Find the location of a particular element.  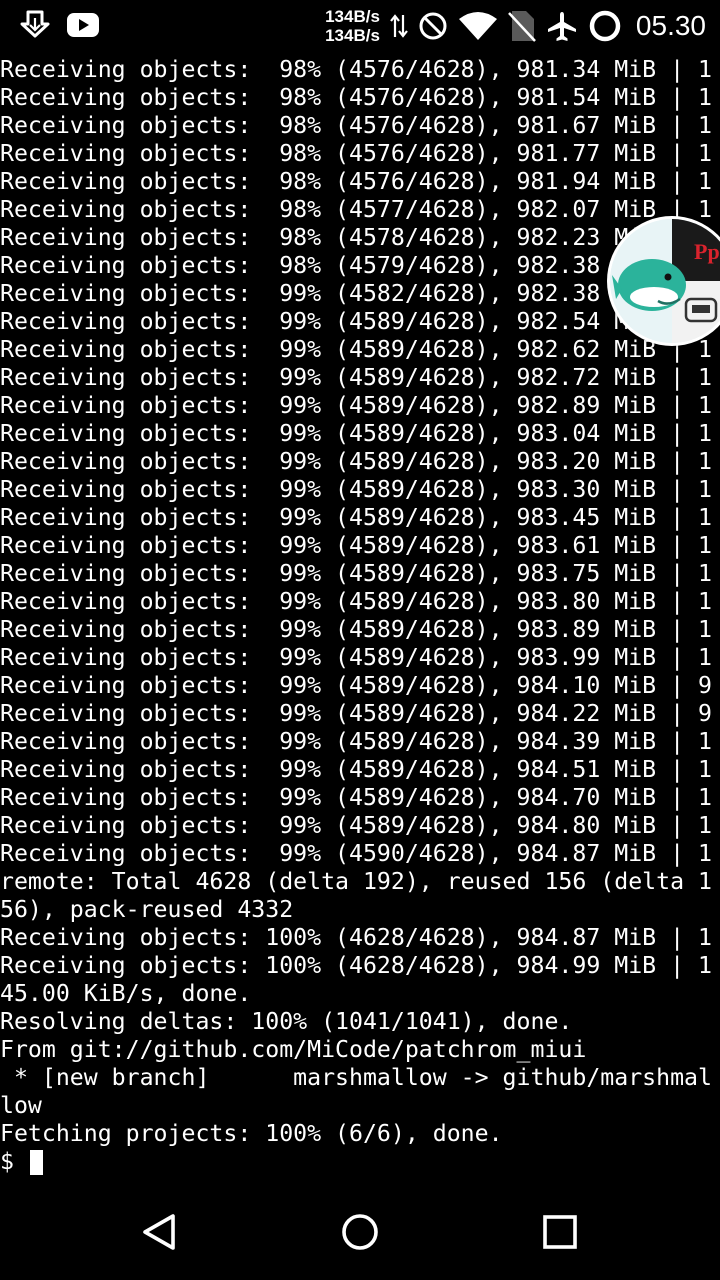

airplane-mode-icon is located at coordinates (562, 26).